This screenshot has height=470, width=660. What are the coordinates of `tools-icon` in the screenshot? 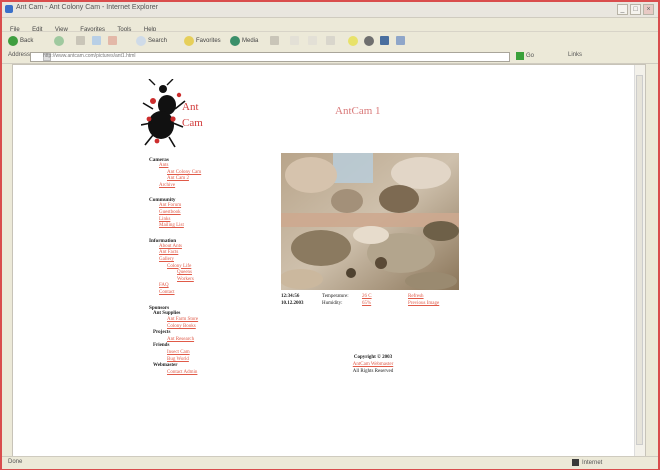 It's located at (400, 40).